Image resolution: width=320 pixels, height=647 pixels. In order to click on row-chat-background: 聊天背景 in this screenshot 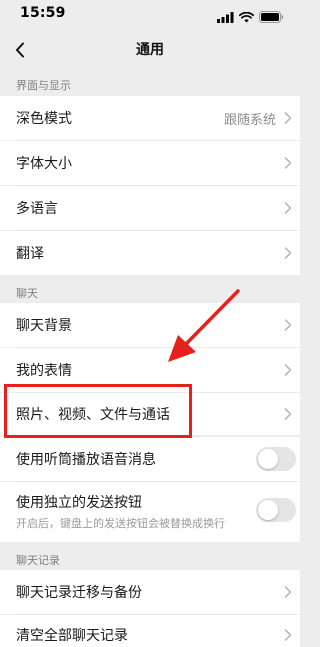, I will do `click(150, 325)`.